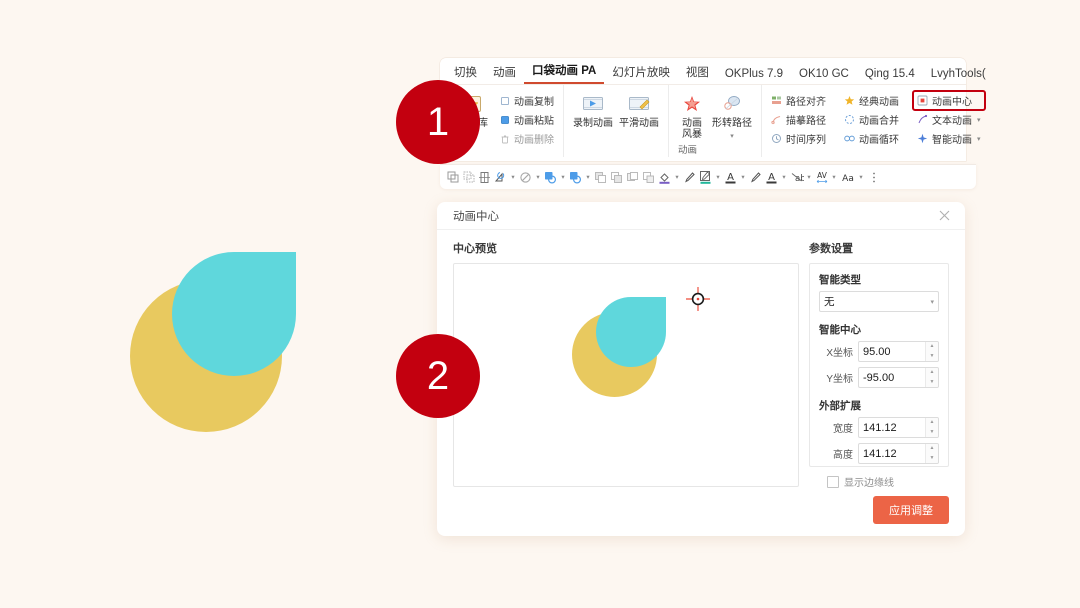 This screenshot has width=1080, height=608. Describe the element at coordinates (616, 177) in the screenshot. I see `send-backward-icon` at that location.